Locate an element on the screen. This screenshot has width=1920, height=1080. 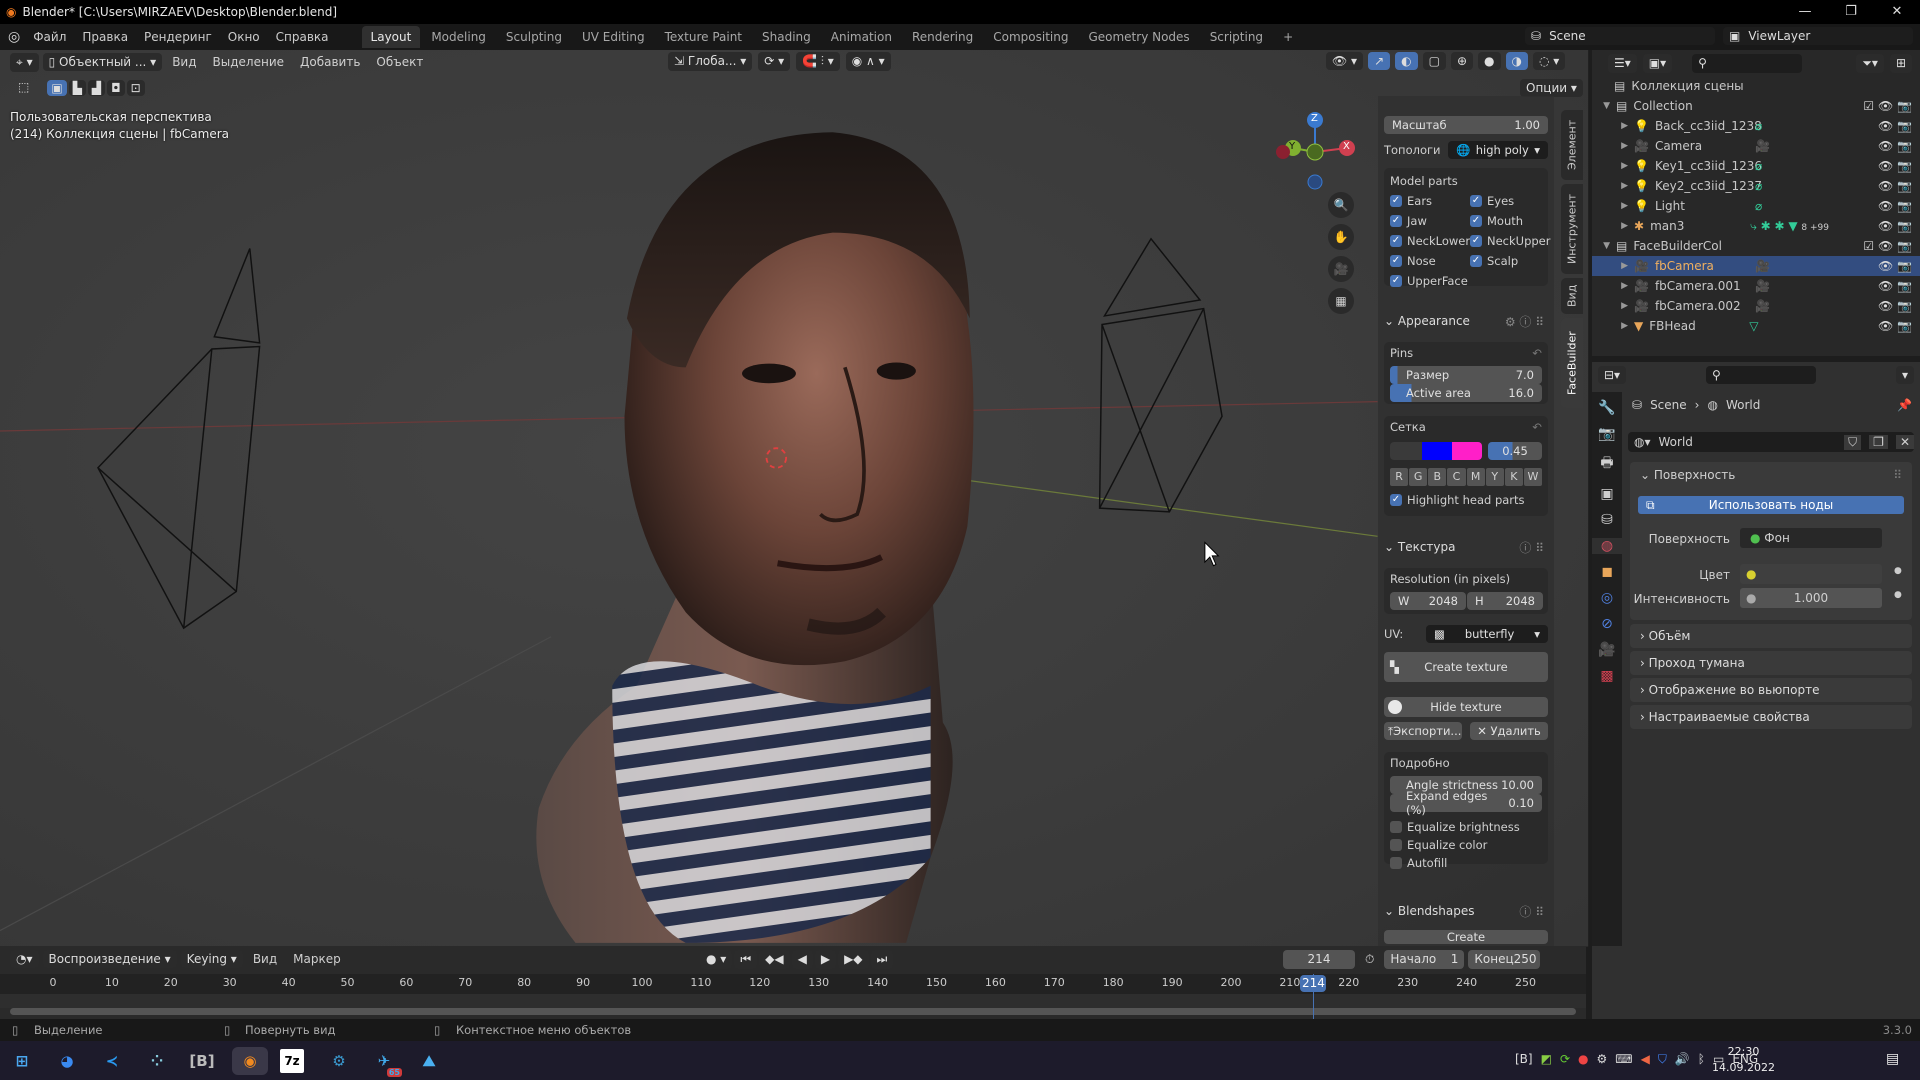
viewport-menu-object: Объект is located at coordinates (399, 62).